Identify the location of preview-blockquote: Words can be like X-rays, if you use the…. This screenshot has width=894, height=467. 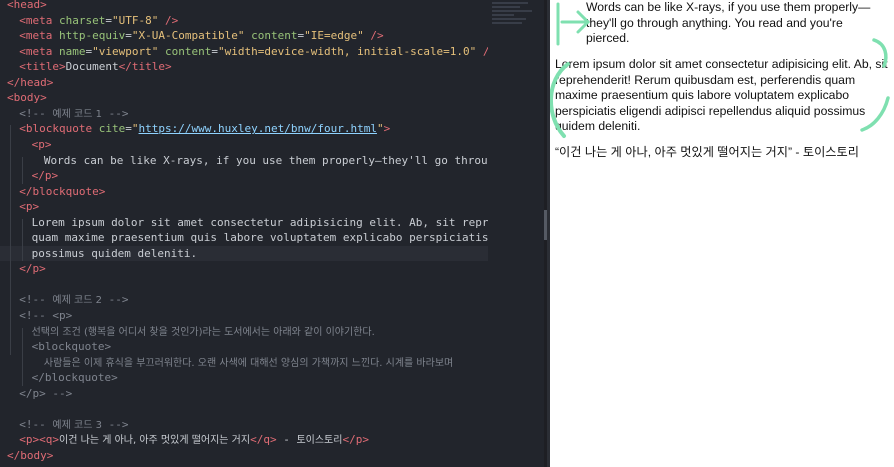
(728, 23).